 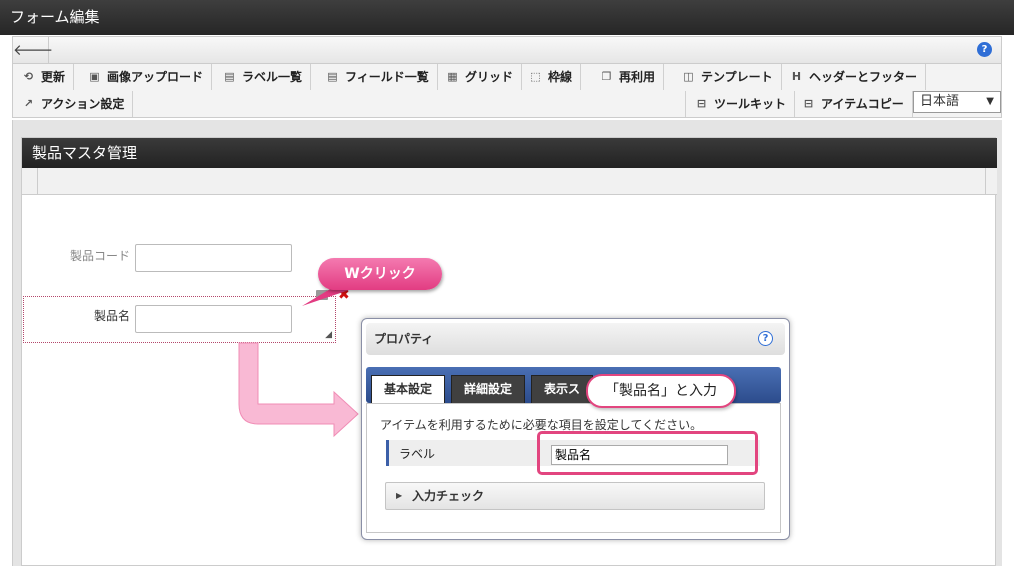 I want to click on flow-arrow, so click(x=298, y=390).